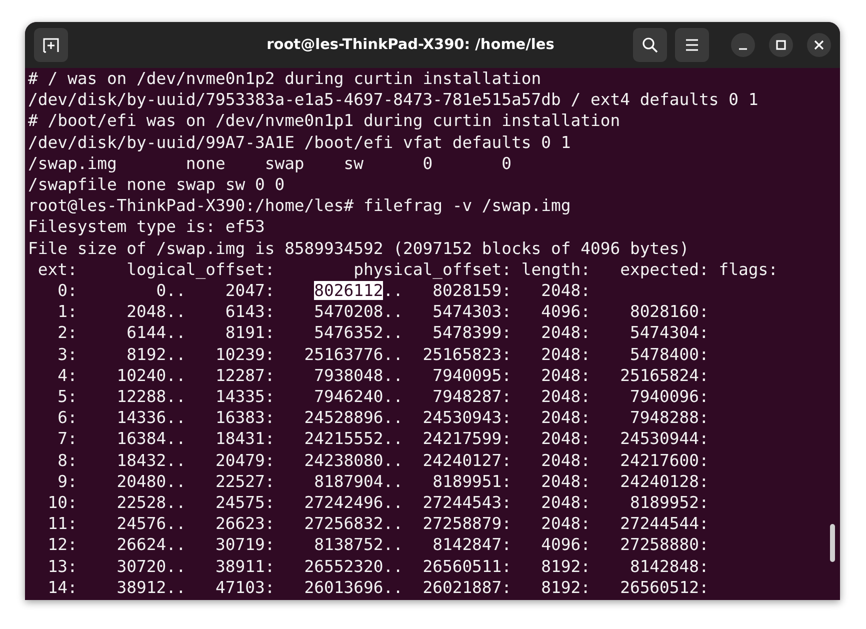 Image resolution: width=866 pixels, height=629 pixels. I want to click on terminal-line: /dev/disk/by-uuid/99A7-3A1E /boot/efi vfat defaults 0 1, so click(300, 142).